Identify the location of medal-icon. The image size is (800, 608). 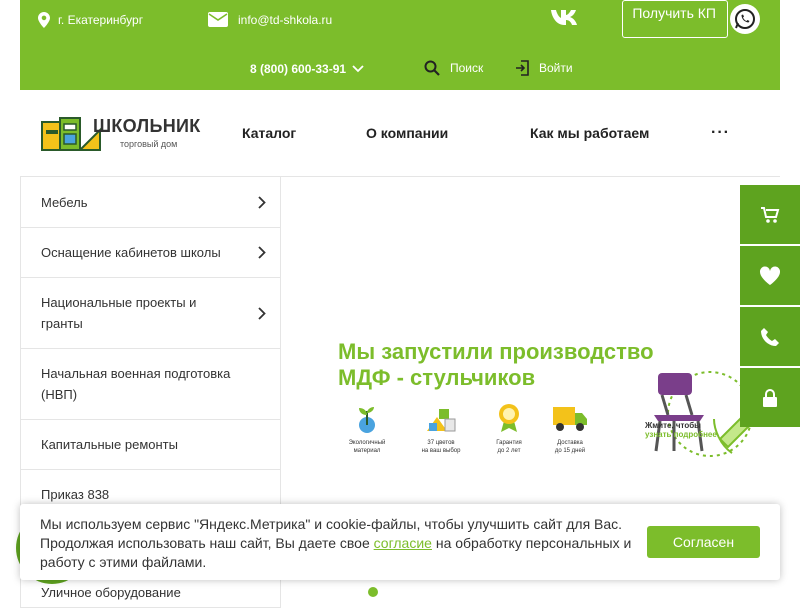
(509, 418).